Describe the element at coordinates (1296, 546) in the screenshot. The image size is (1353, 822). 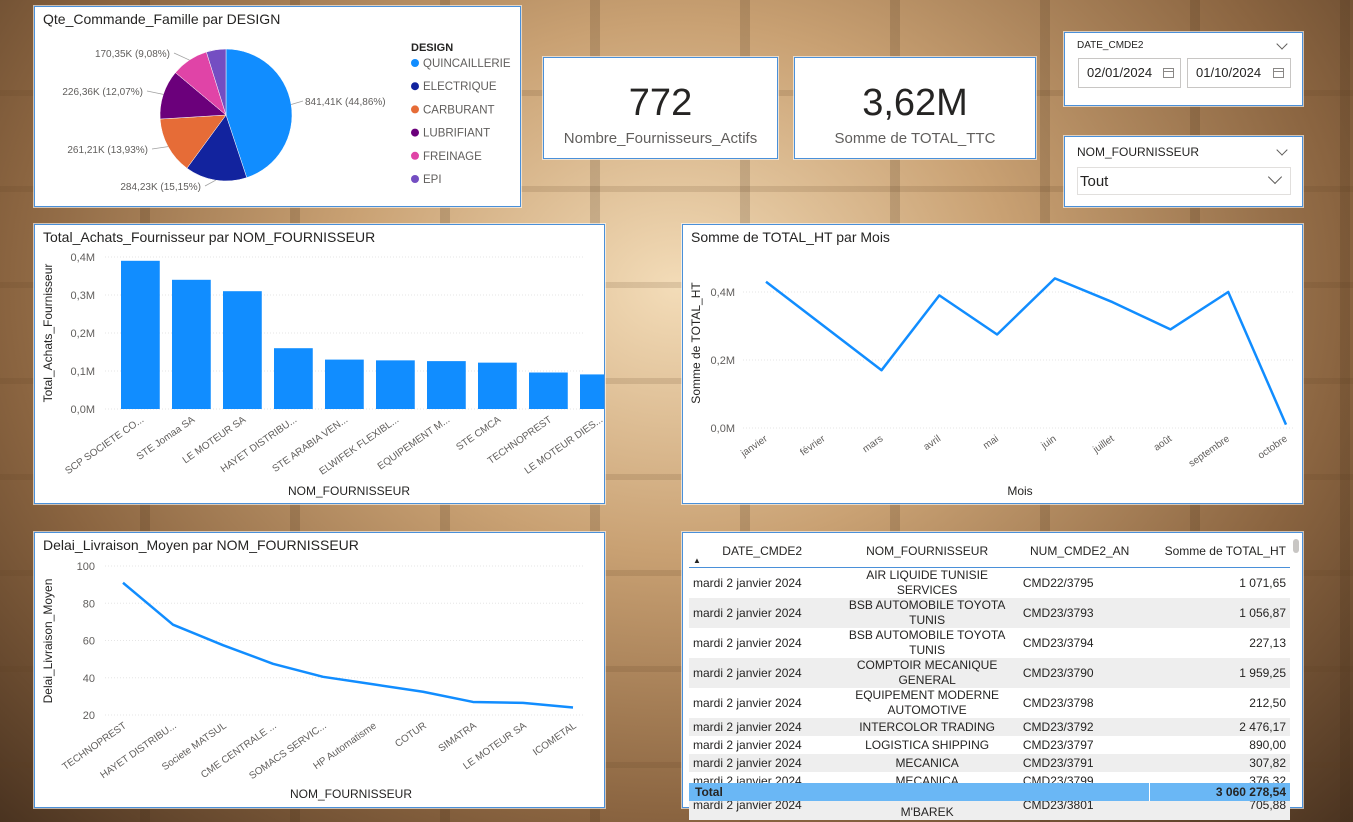
I see `table-scrollbar` at that location.